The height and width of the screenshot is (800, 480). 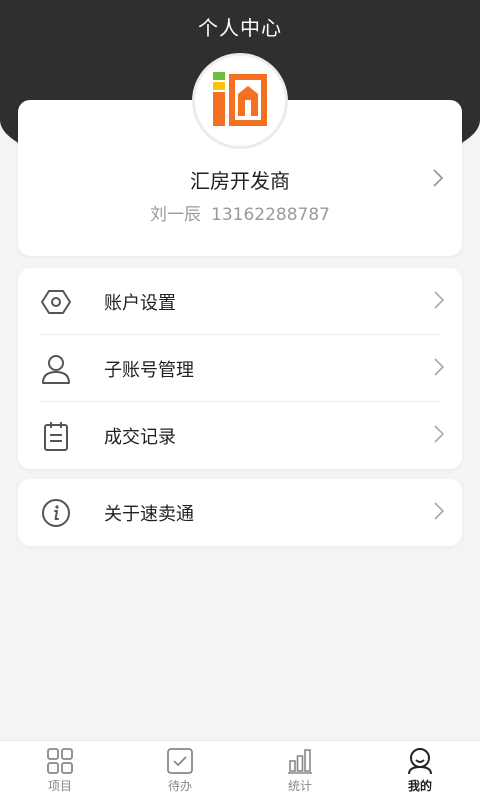 What do you see at coordinates (240, 435) in the screenshot?
I see `menu-item-deal-records: 成交记录` at bounding box center [240, 435].